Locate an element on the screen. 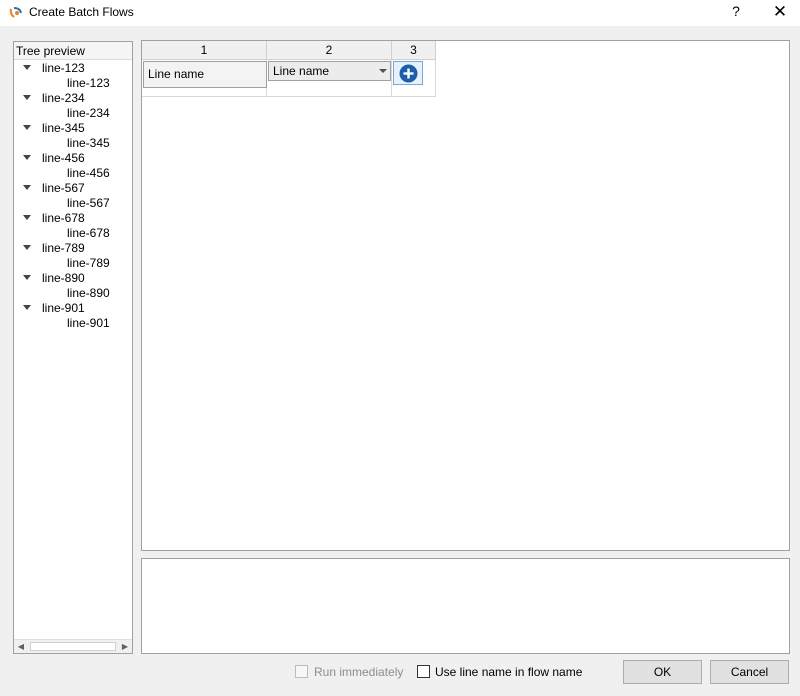 The image size is (800, 696). add-column-button is located at coordinates (408, 73).